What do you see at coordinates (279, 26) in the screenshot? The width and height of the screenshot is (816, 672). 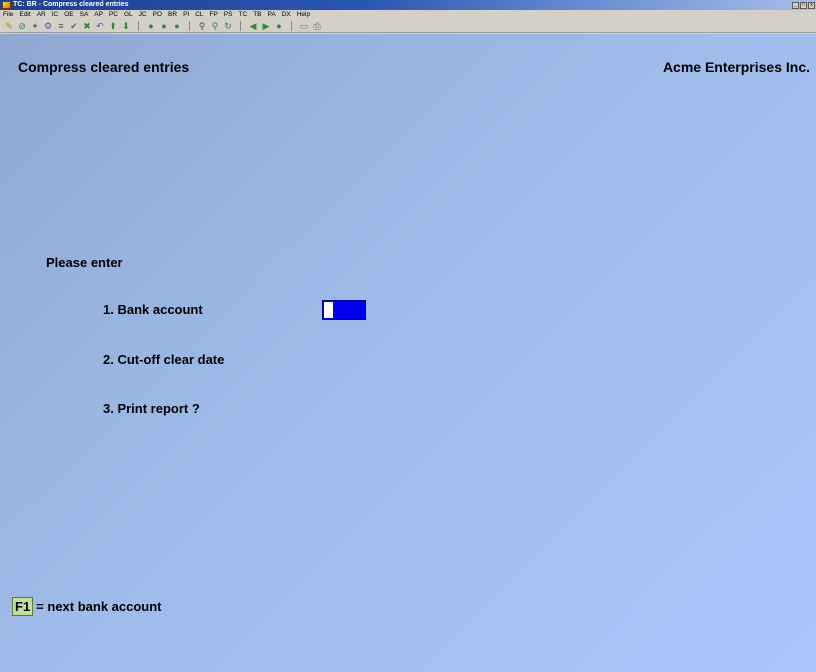 I see `record-icon: ●` at bounding box center [279, 26].